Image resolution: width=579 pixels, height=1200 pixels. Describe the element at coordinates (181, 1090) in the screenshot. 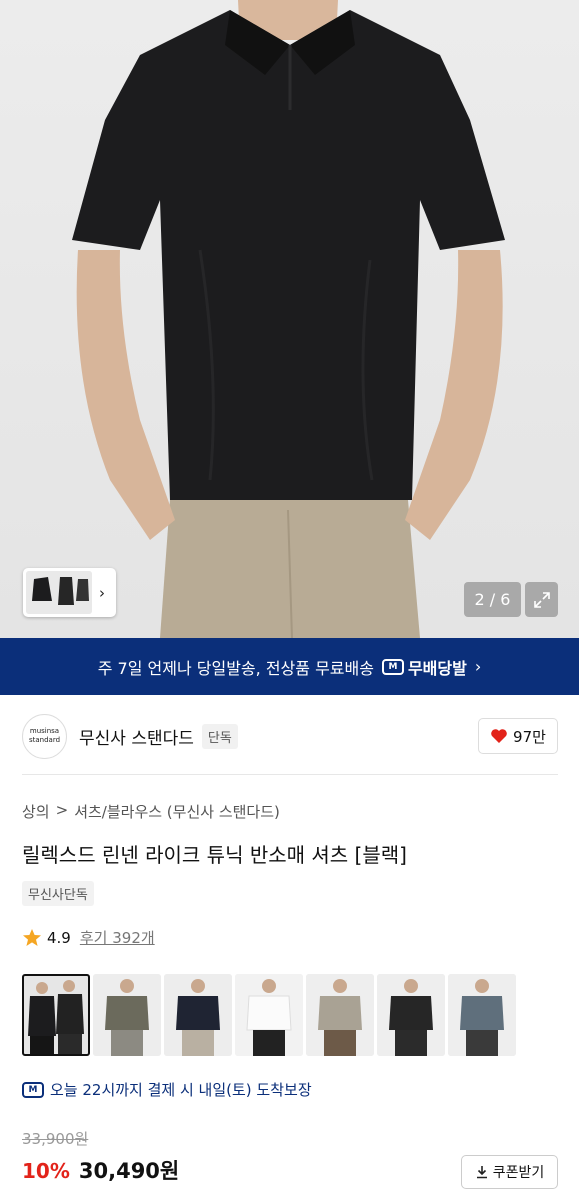

I see `delivery-text: 오늘 22시까지 결제 시 내일(토) 도착보장` at that location.